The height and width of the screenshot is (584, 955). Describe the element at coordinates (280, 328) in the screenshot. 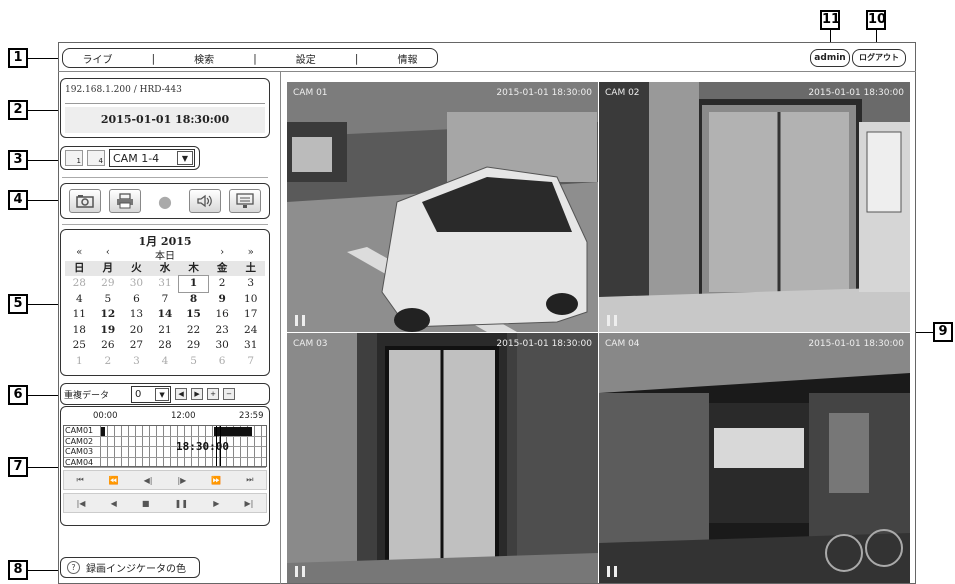

I see `sidebar-divider` at that location.